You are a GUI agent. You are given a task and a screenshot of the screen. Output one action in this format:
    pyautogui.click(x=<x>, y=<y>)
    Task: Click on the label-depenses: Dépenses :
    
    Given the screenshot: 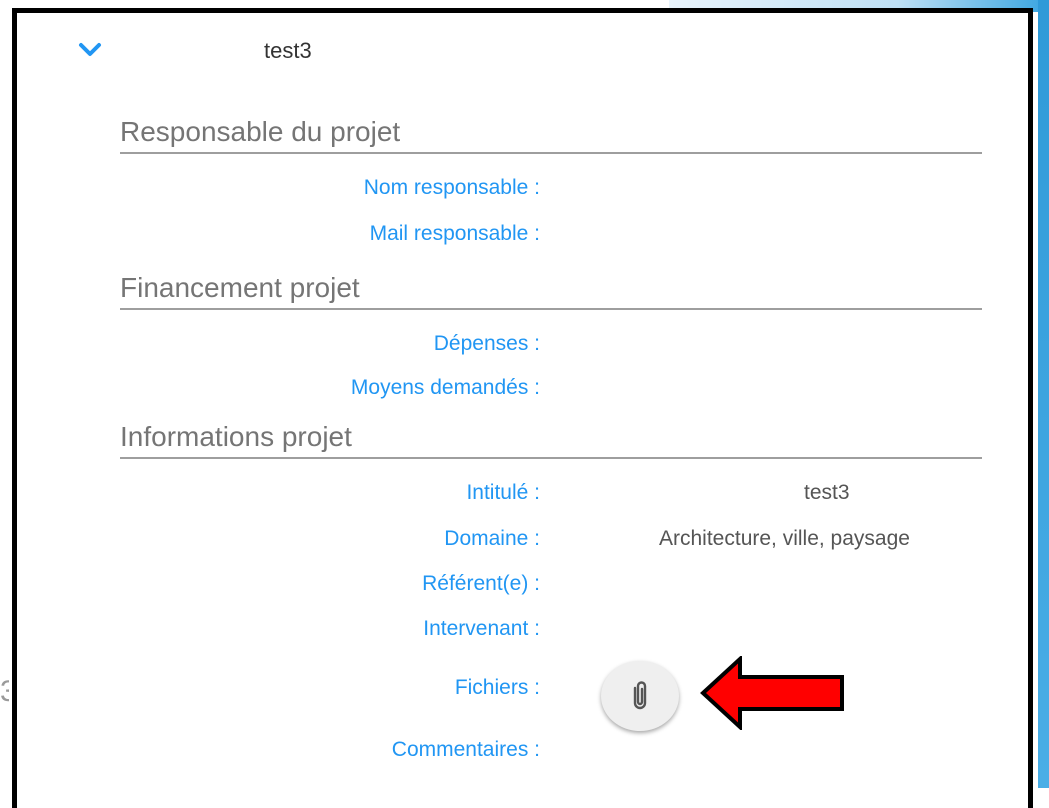 What is the action you would take?
    pyautogui.click(x=486, y=343)
    